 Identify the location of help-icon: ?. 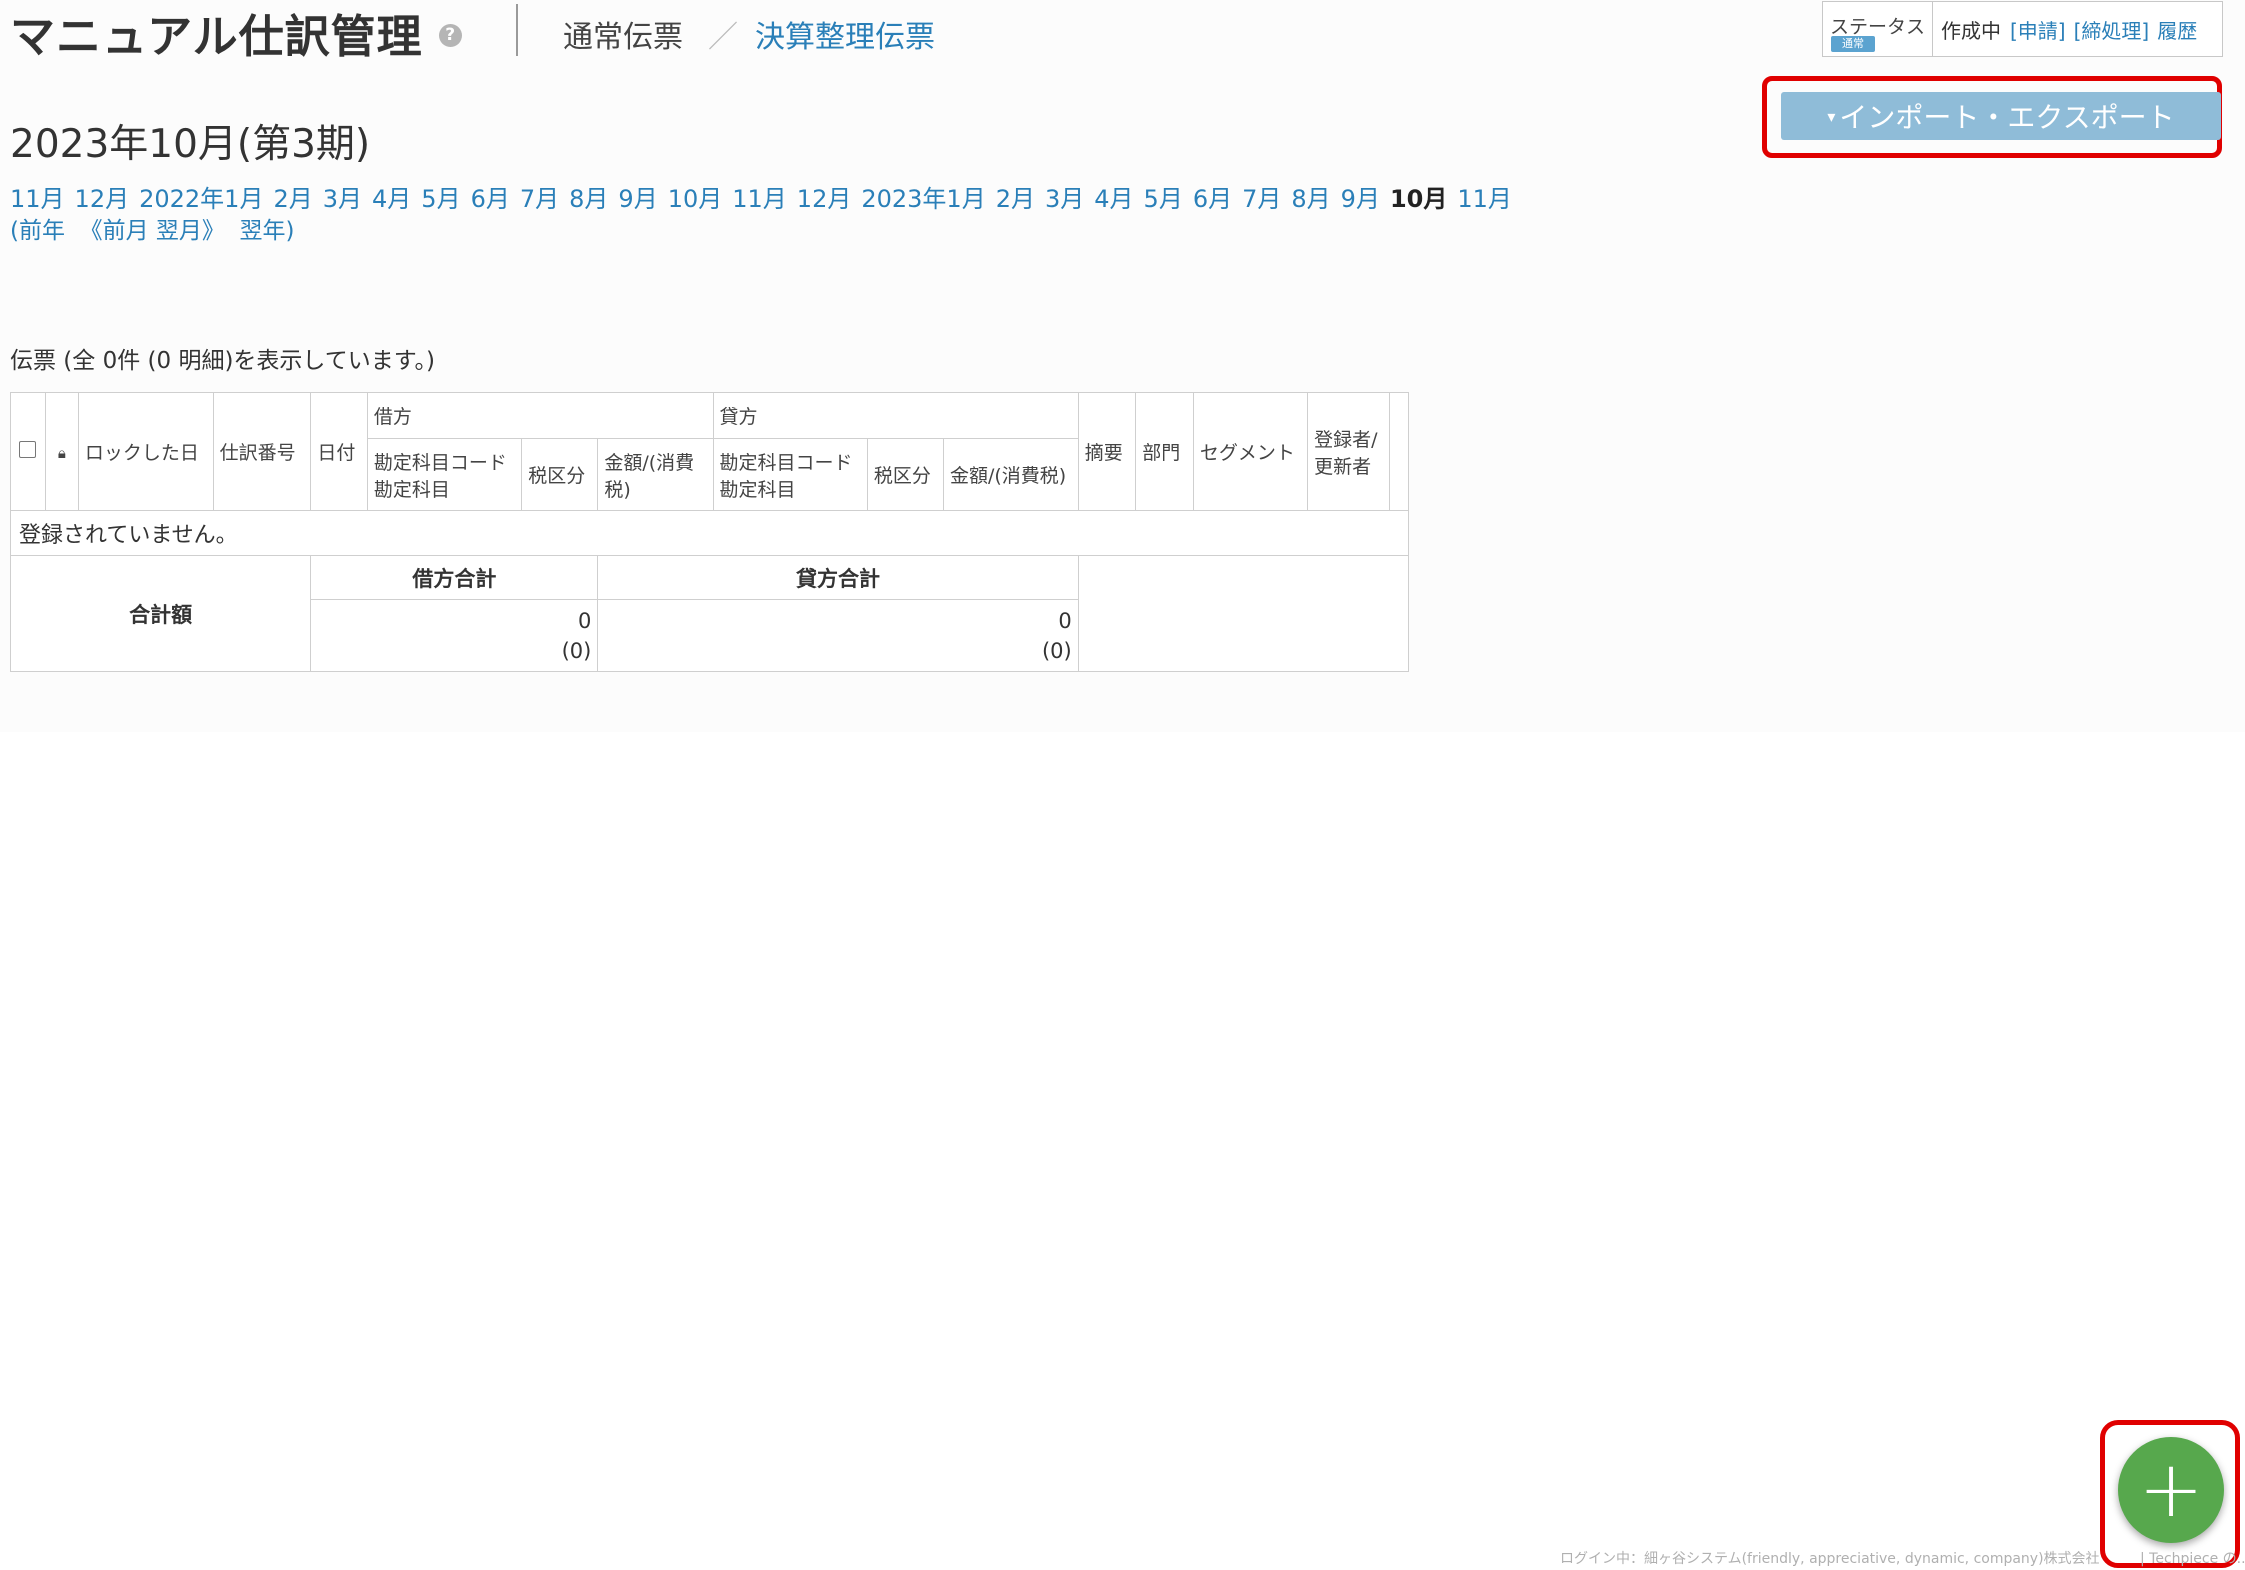
(450, 35).